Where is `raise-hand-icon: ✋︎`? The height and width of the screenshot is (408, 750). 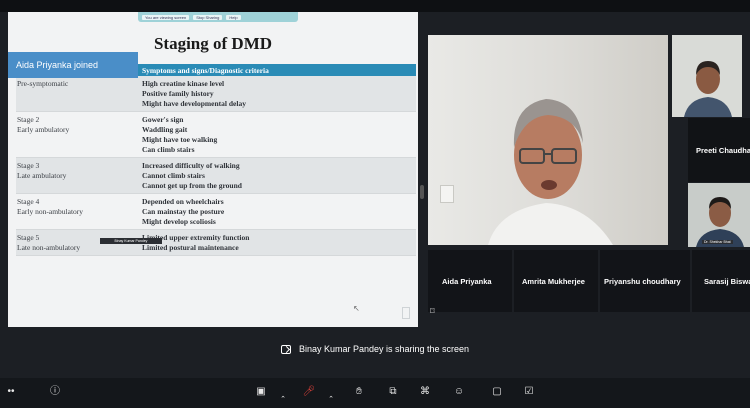 raise-hand-icon: ✋︎ is located at coordinates (359, 392).